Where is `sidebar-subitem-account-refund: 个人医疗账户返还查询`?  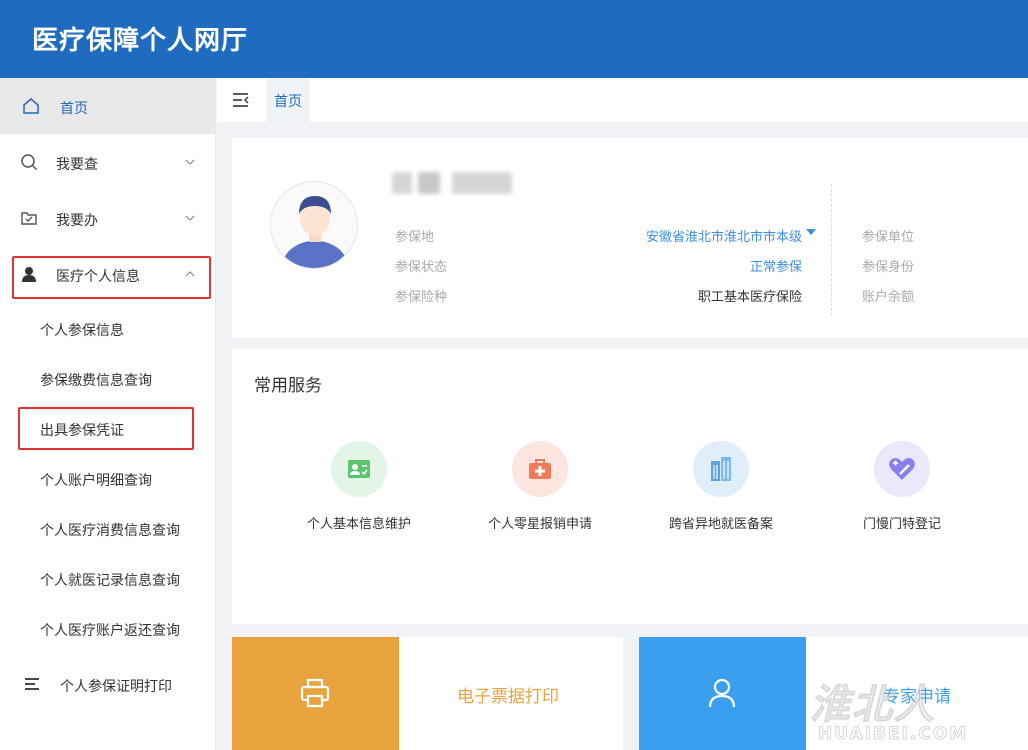
sidebar-subitem-account-refund: 个人医疗账户返还查询 is located at coordinates (108, 629).